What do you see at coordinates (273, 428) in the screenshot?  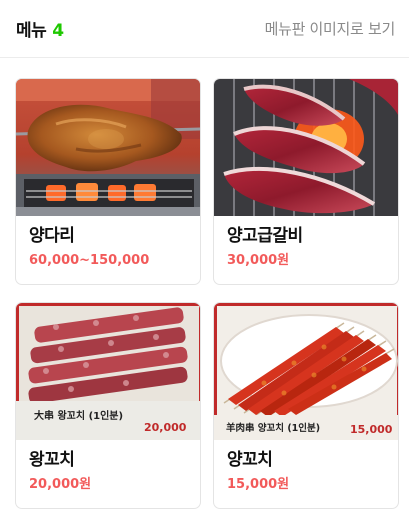 I see `photo-caption-label: 羊肉串 양꼬치 (1인분)` at bounding box center [273, 428].